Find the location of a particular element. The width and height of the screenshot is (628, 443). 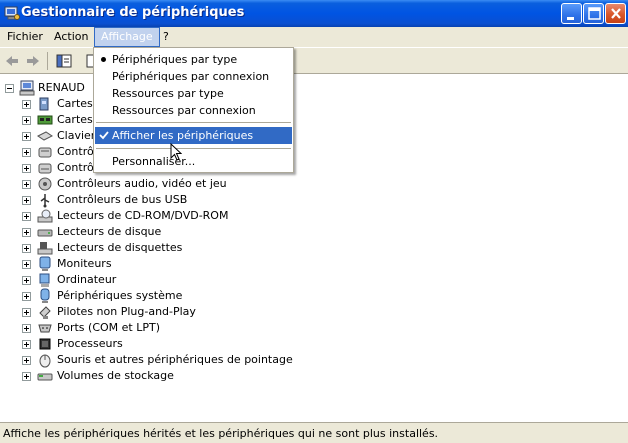

forward-arrow-icon is located at coordinates (33, 61).